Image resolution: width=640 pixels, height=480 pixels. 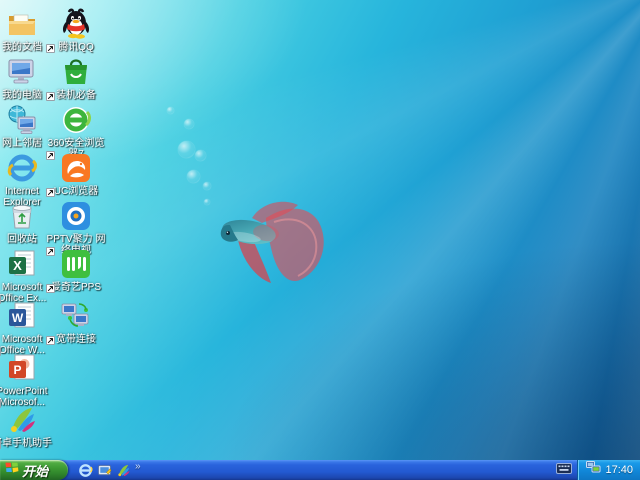 I want to click on desktop-icon-recycle-bin: 回收站, so click(x=26, y=222).